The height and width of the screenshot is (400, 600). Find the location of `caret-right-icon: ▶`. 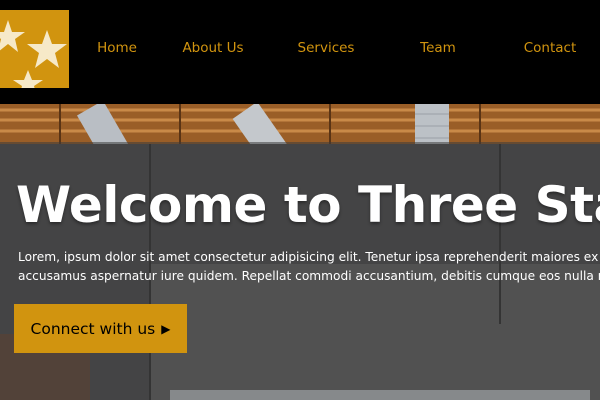

caret-right-icon: ▶ is located at coordinates (166, 328).